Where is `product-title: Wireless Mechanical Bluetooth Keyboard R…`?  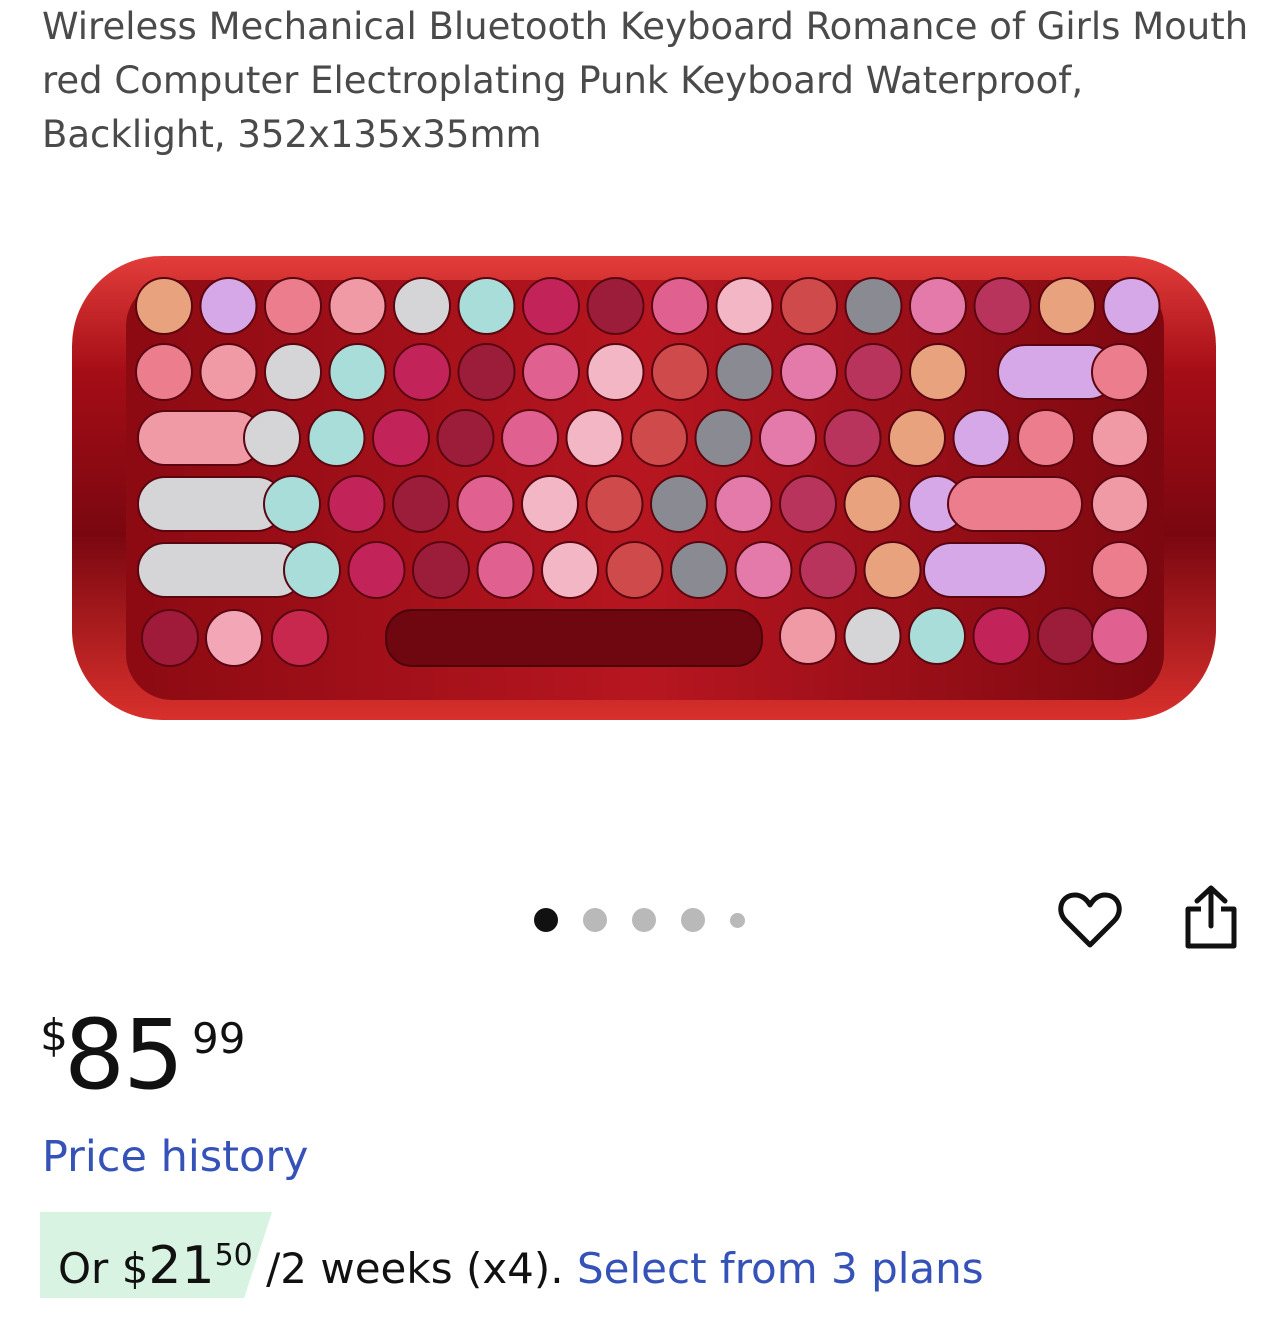 product-title: Wireless Mechanical Bluetooth Keyboard R… is located at coordinates (645, 80).